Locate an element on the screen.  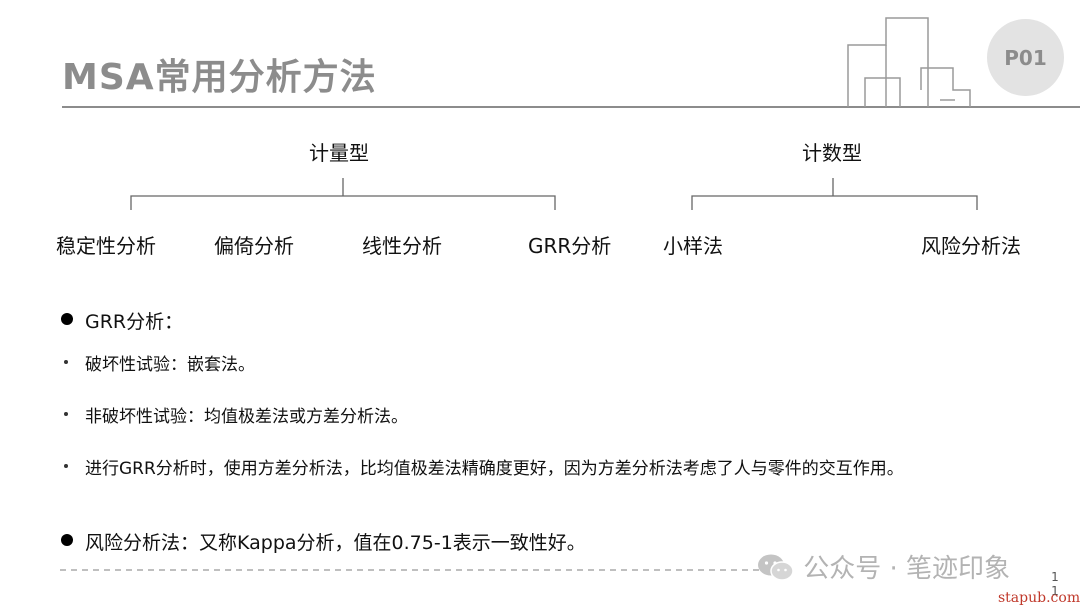
source-label: stapub.com is located at coordinates (1039, 598).